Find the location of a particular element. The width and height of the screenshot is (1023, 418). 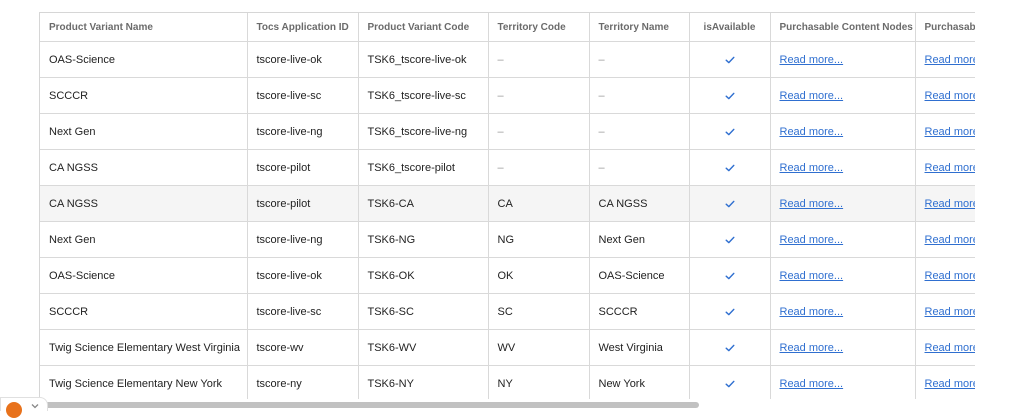

horizontal-scrollbar is located at coordinates (506, 405).